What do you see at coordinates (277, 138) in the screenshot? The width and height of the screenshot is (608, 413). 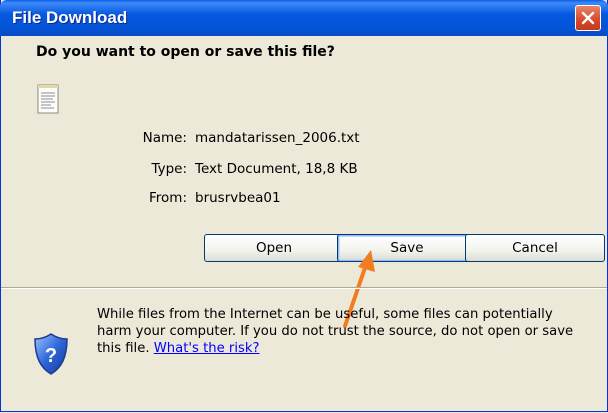 I see `file-name-value: mandatarissen_2006.txt` at bounding box center [277, 138].